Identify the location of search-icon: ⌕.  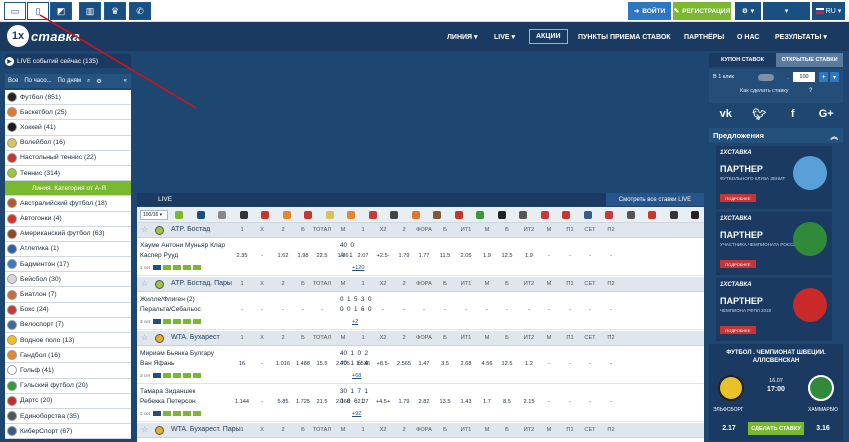
(88, 81).